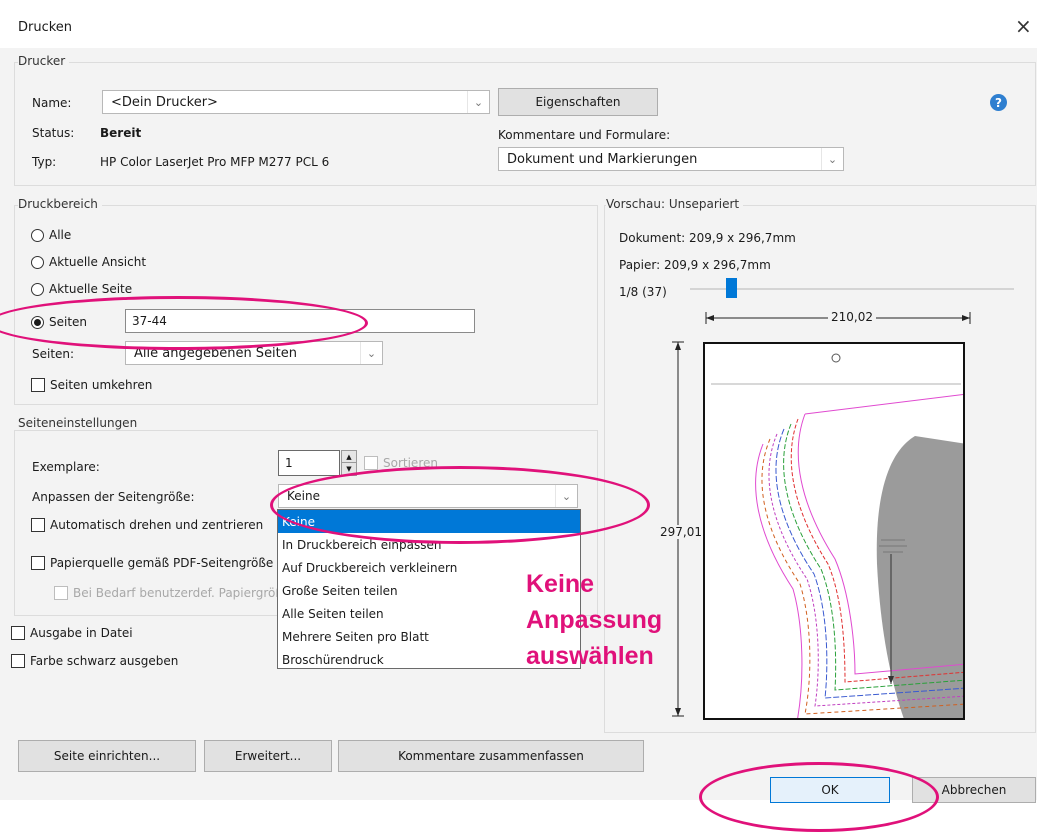 The image size is (1037, 832). Describe the element at coordinates (18, 633) in the screenshot. I see `output-to-file-box` at that location.